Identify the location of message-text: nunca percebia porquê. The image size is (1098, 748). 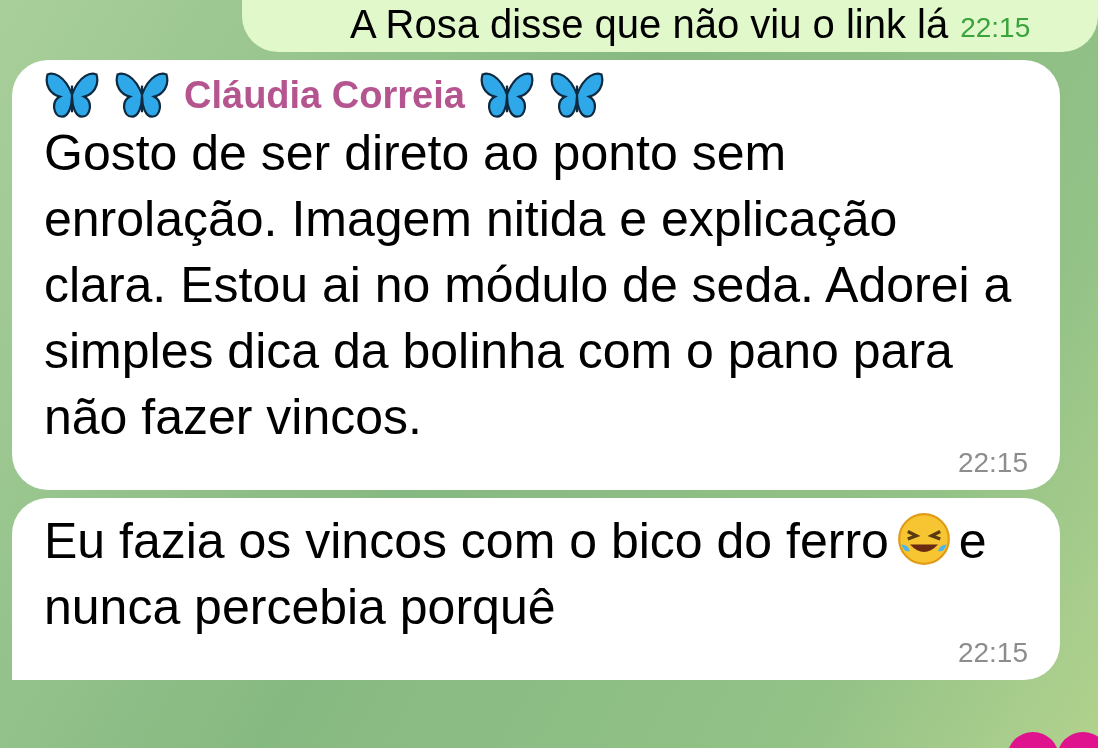
(300, 607).